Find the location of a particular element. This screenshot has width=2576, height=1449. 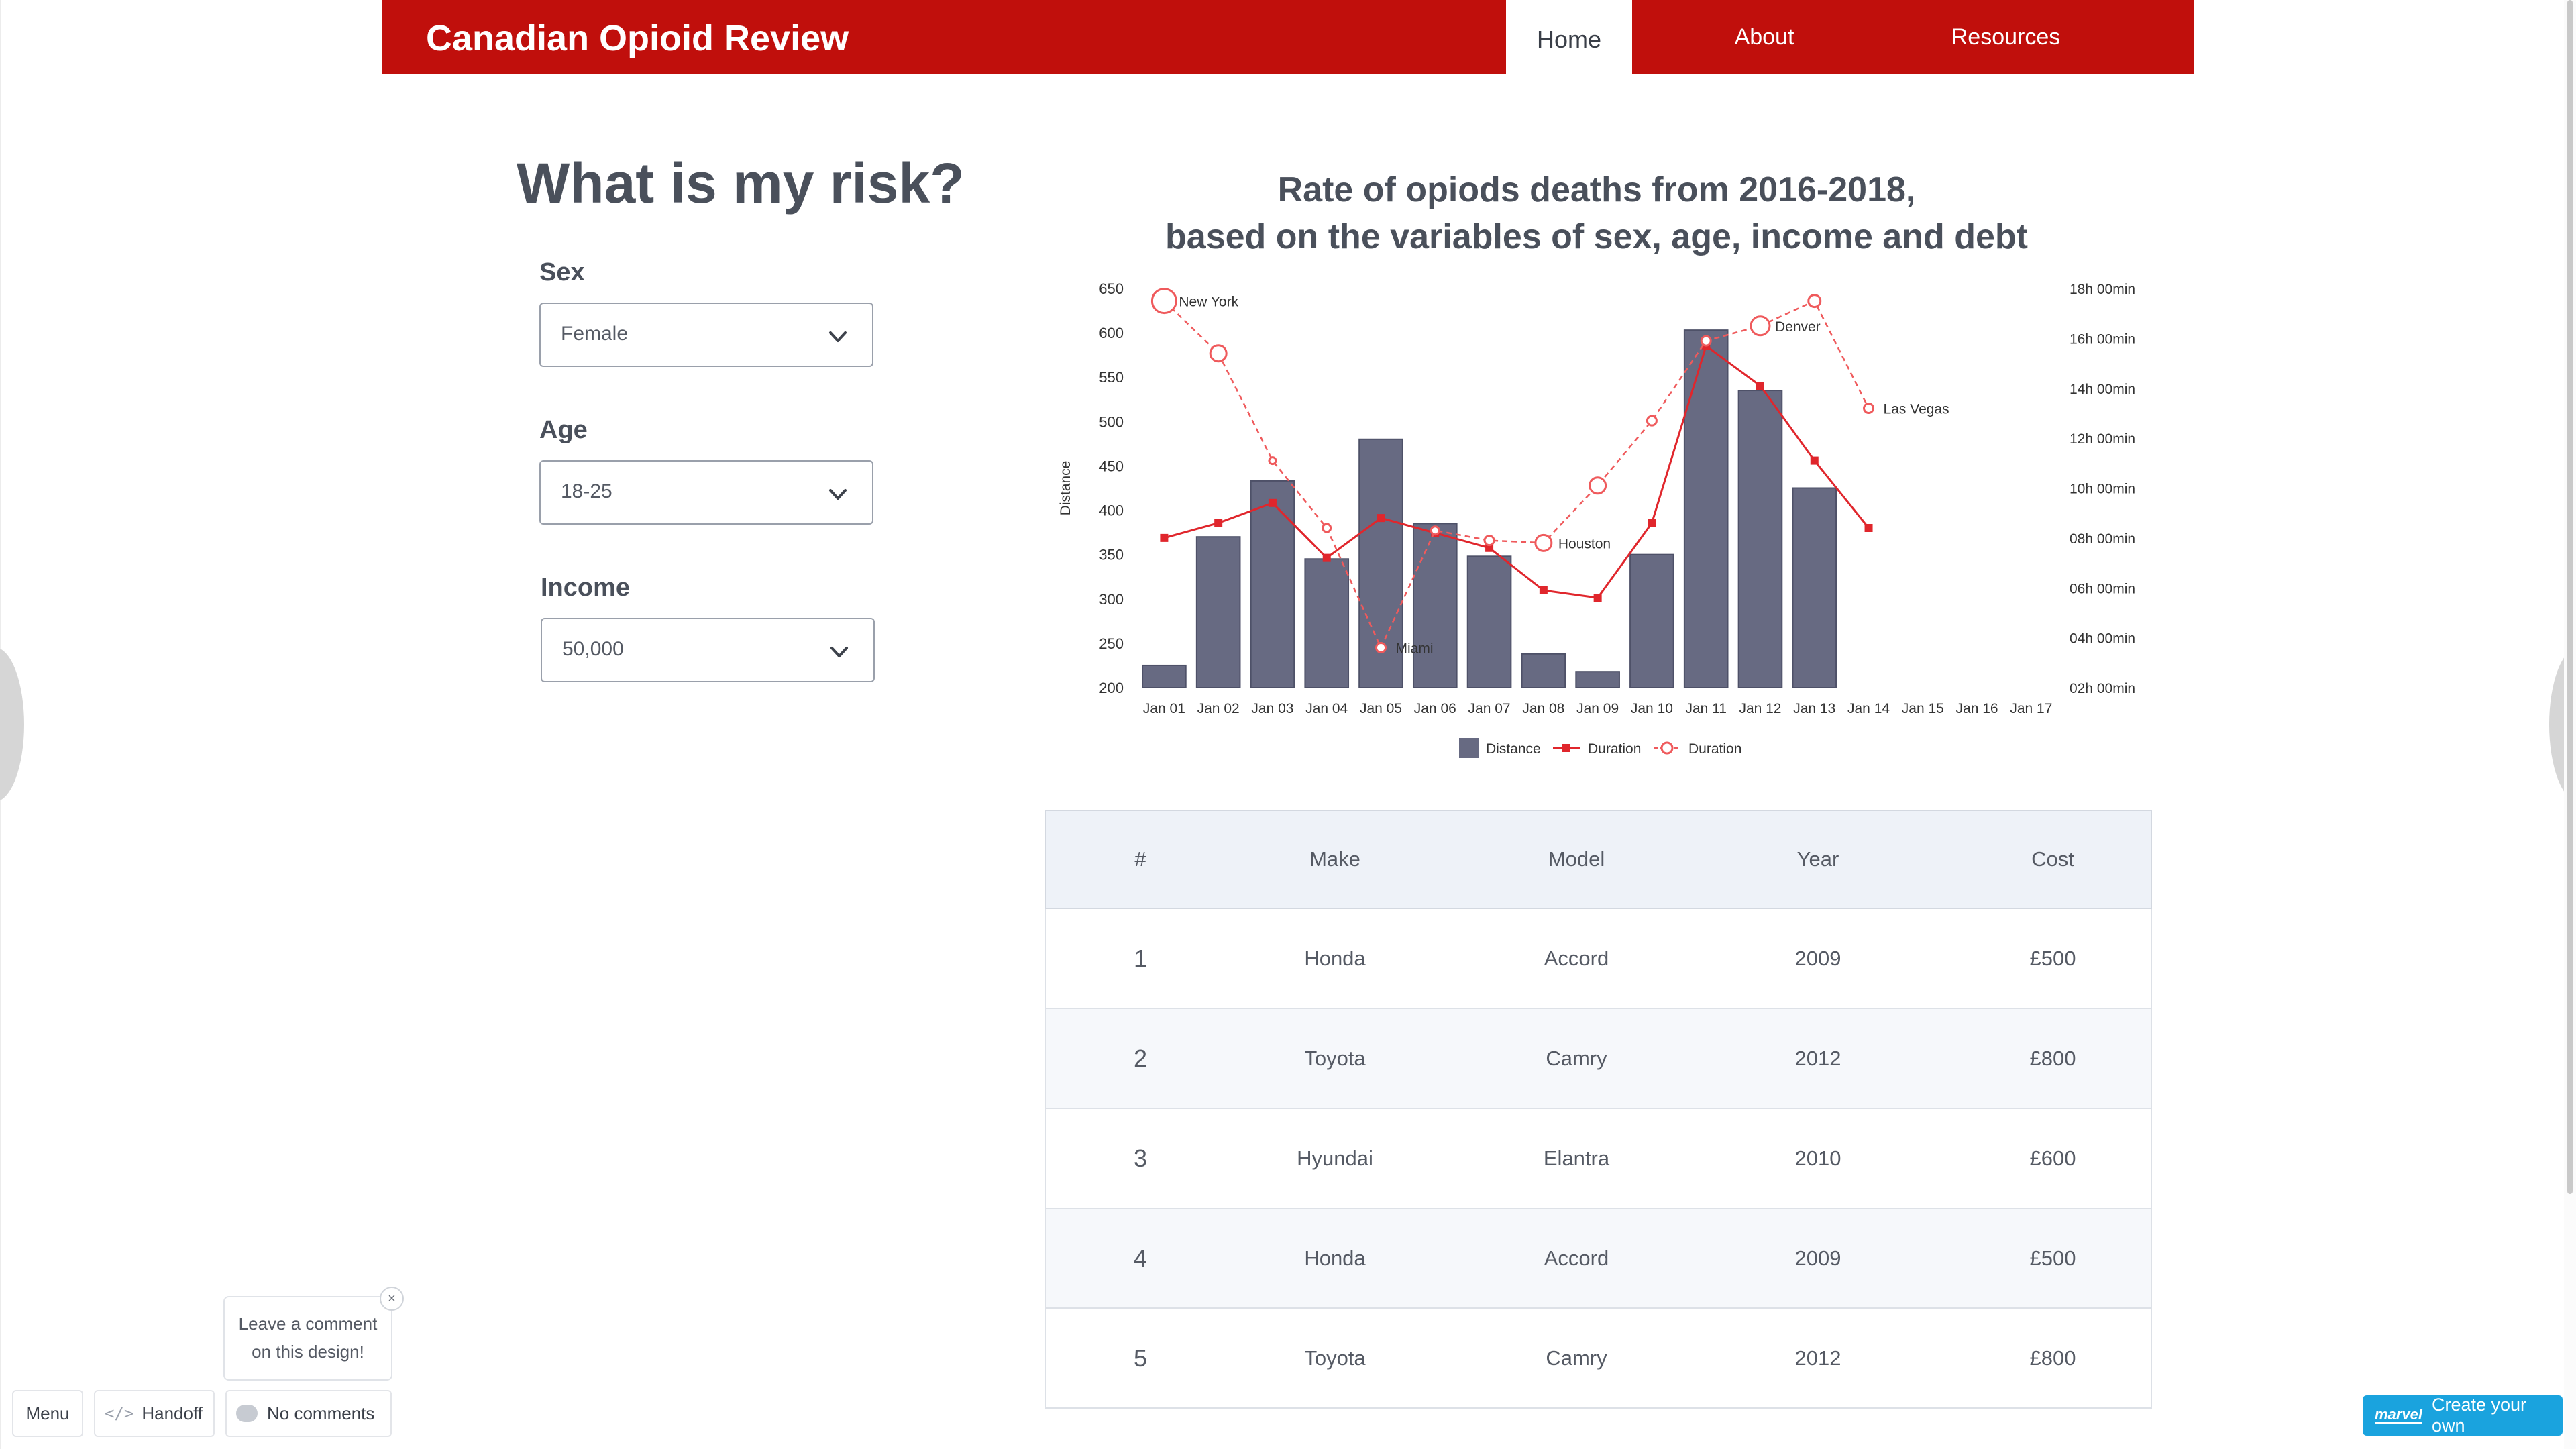

prev-screen-handle is located at coordinates (12, 724).